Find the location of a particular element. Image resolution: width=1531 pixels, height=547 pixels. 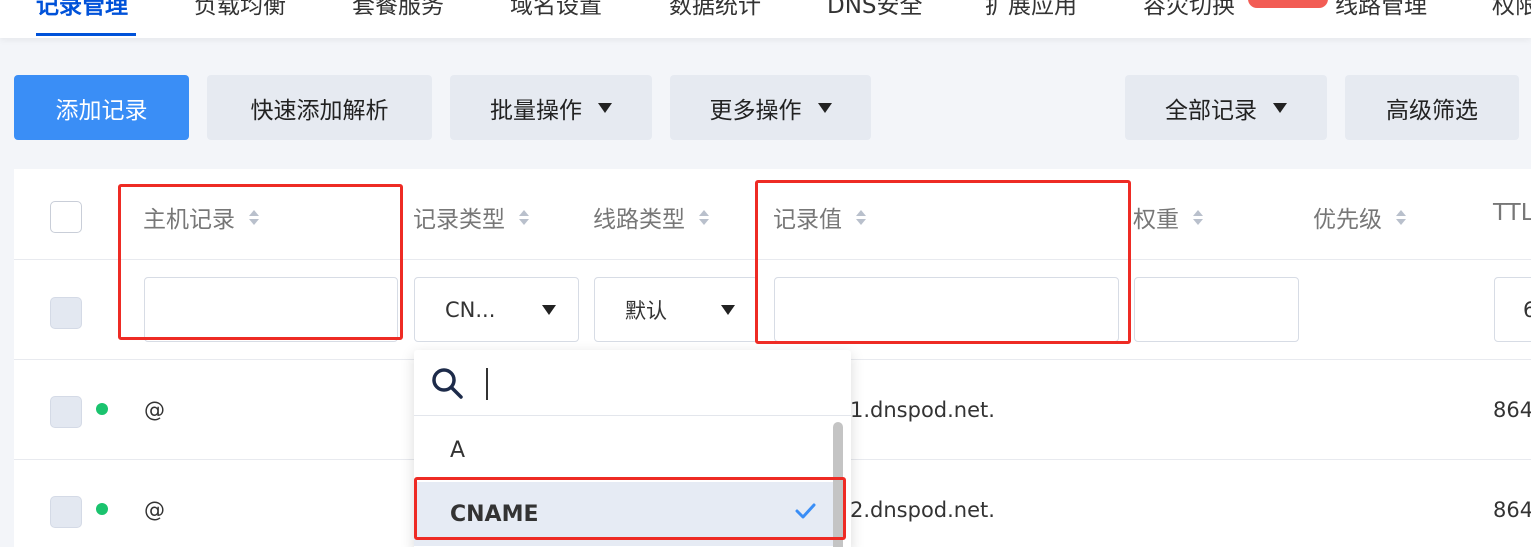

advanced-filter-label: 高级筛选 is located at coordinates (1432, 110).